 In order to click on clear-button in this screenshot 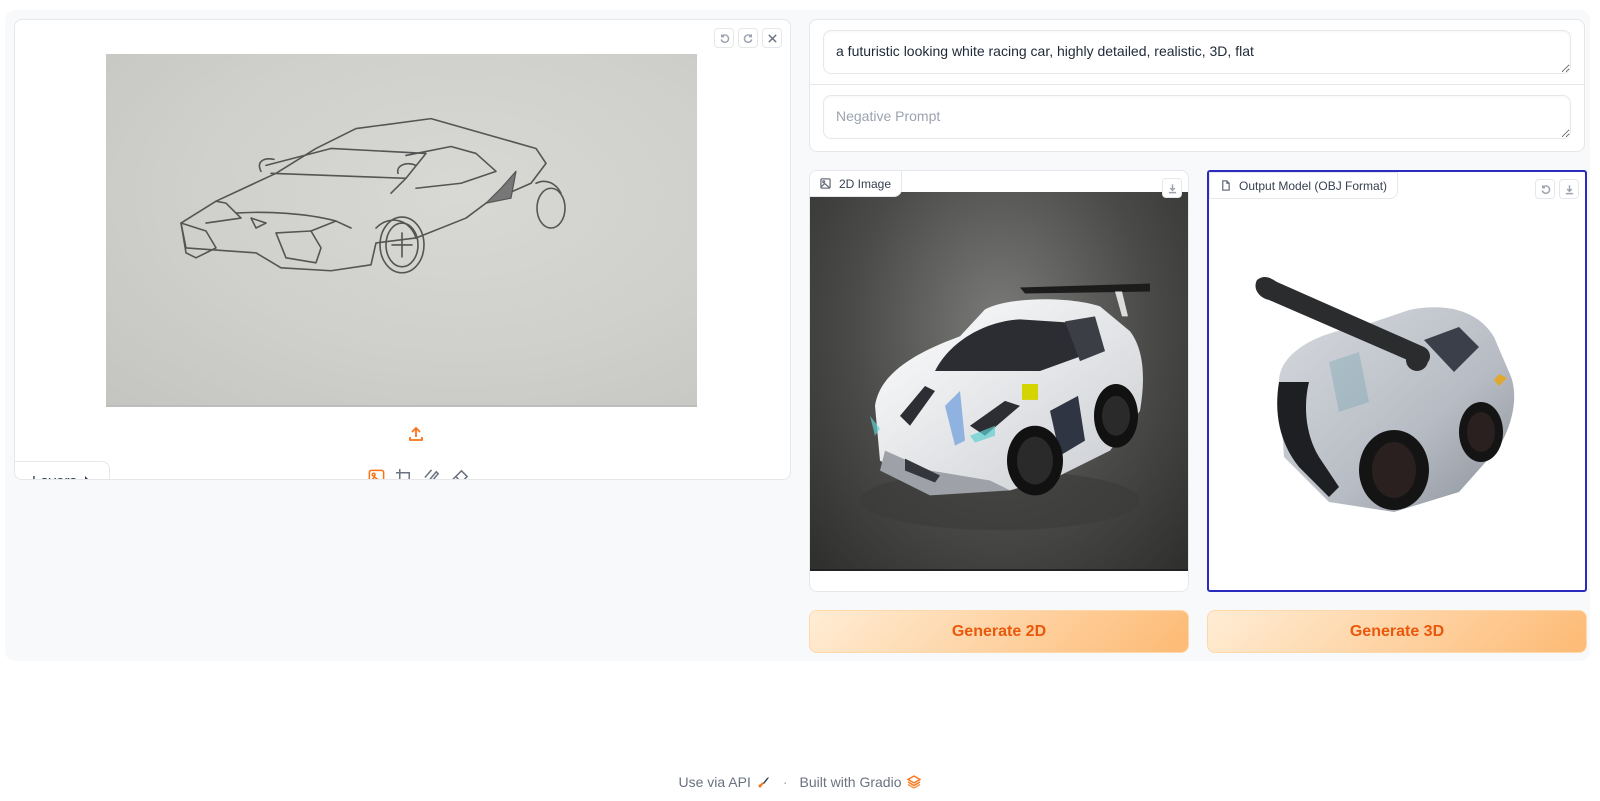, I will do `click(772, 38)`.